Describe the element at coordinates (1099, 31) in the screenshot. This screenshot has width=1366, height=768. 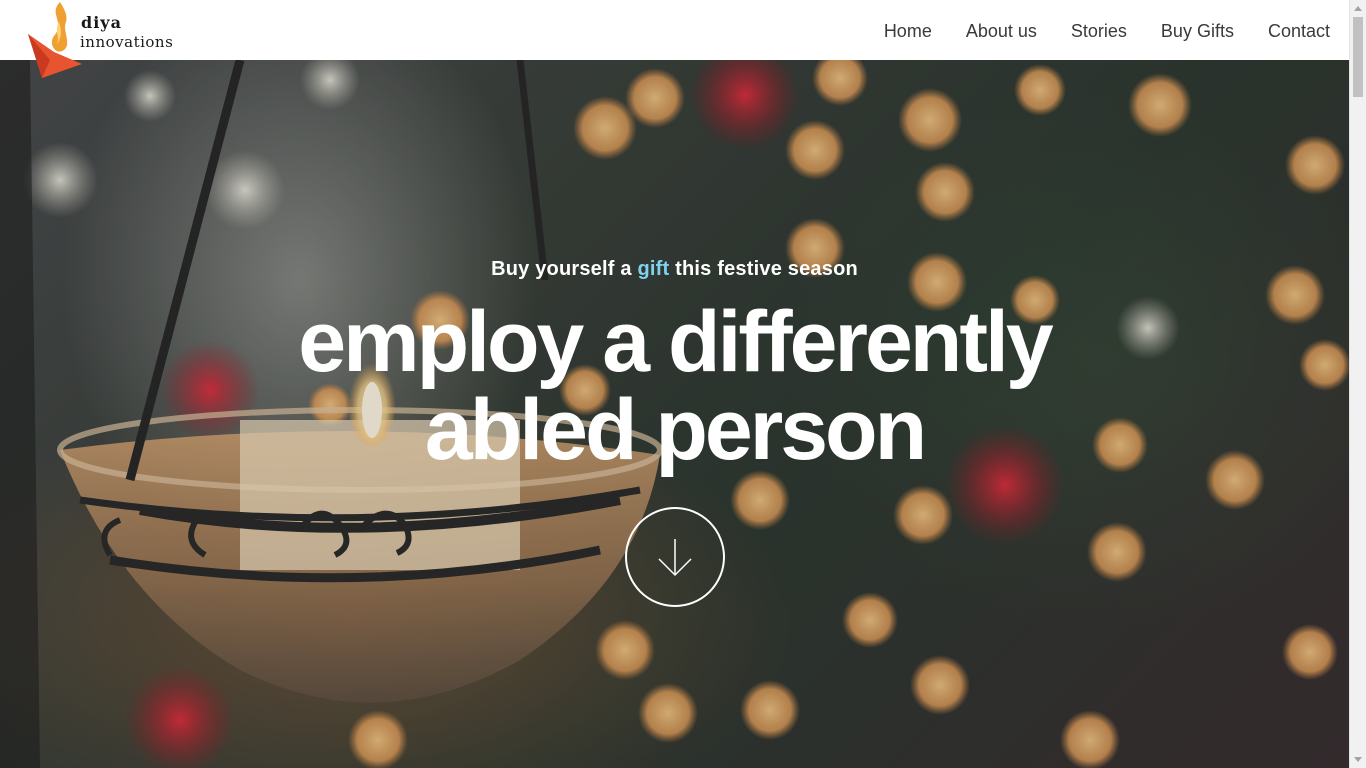
I see `nav-stories-link: Stories` at that location.